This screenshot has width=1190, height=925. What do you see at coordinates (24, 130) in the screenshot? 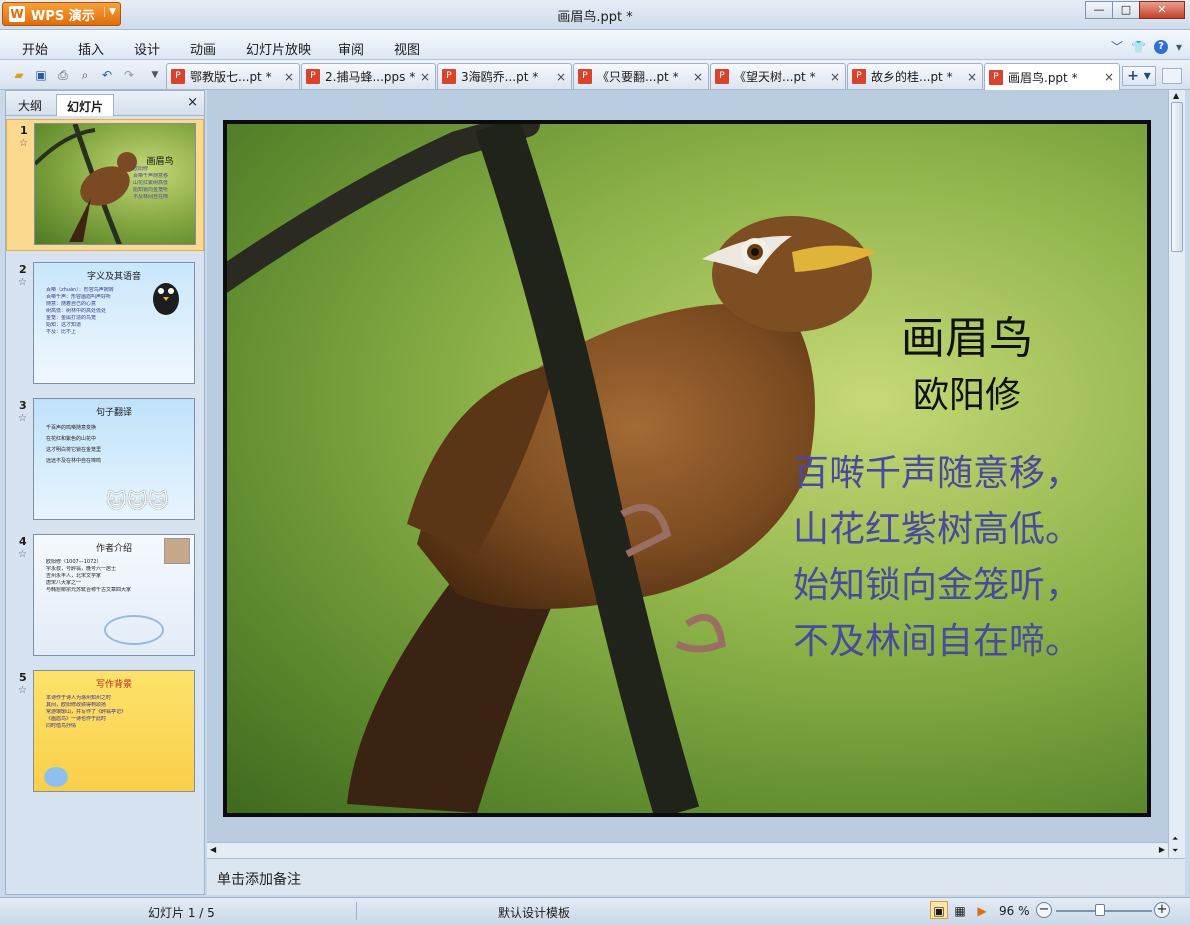
I see `slide-number: 1` at bounding box center [24, 130].